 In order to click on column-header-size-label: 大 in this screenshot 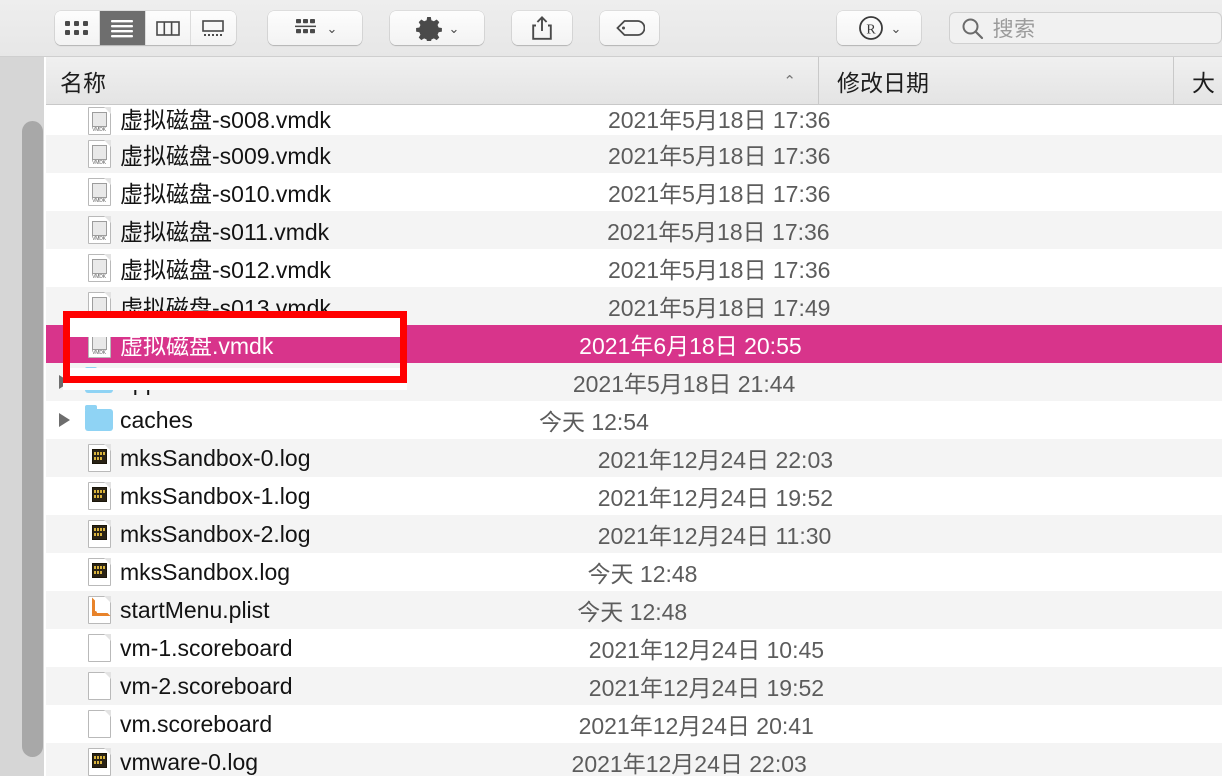, I will do `click(1203, 82)`.